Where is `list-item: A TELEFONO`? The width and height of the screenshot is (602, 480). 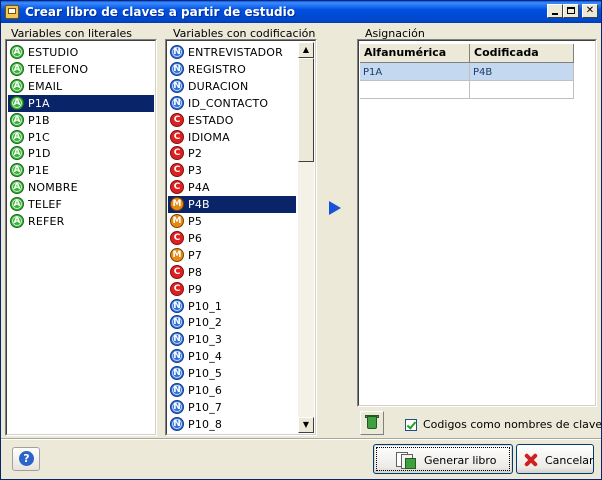 list-item: A TELEFONO is located at coordinates (81, 69).